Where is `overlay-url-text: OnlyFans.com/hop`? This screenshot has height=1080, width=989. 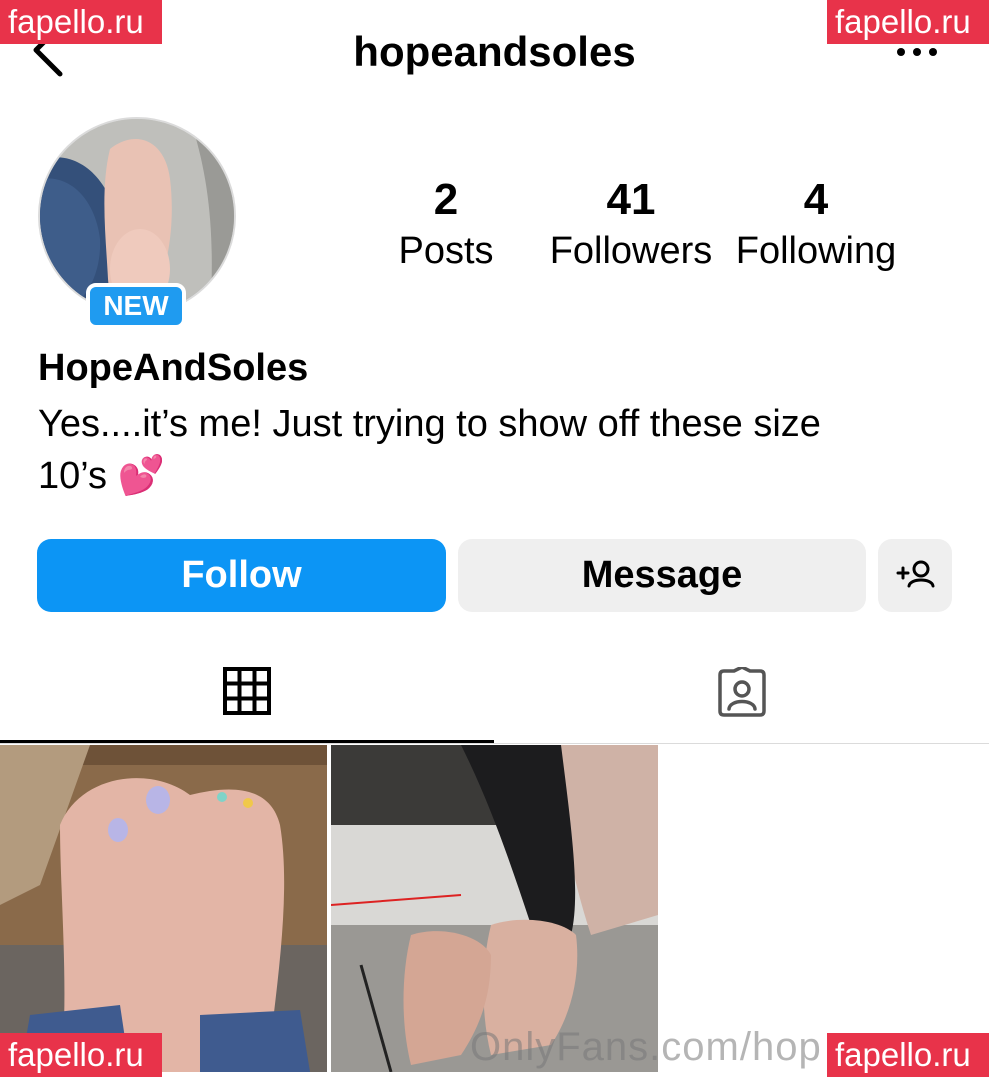
overlay-url-text: OnlyFans.com/hop is located at coordinates (646, 1047).